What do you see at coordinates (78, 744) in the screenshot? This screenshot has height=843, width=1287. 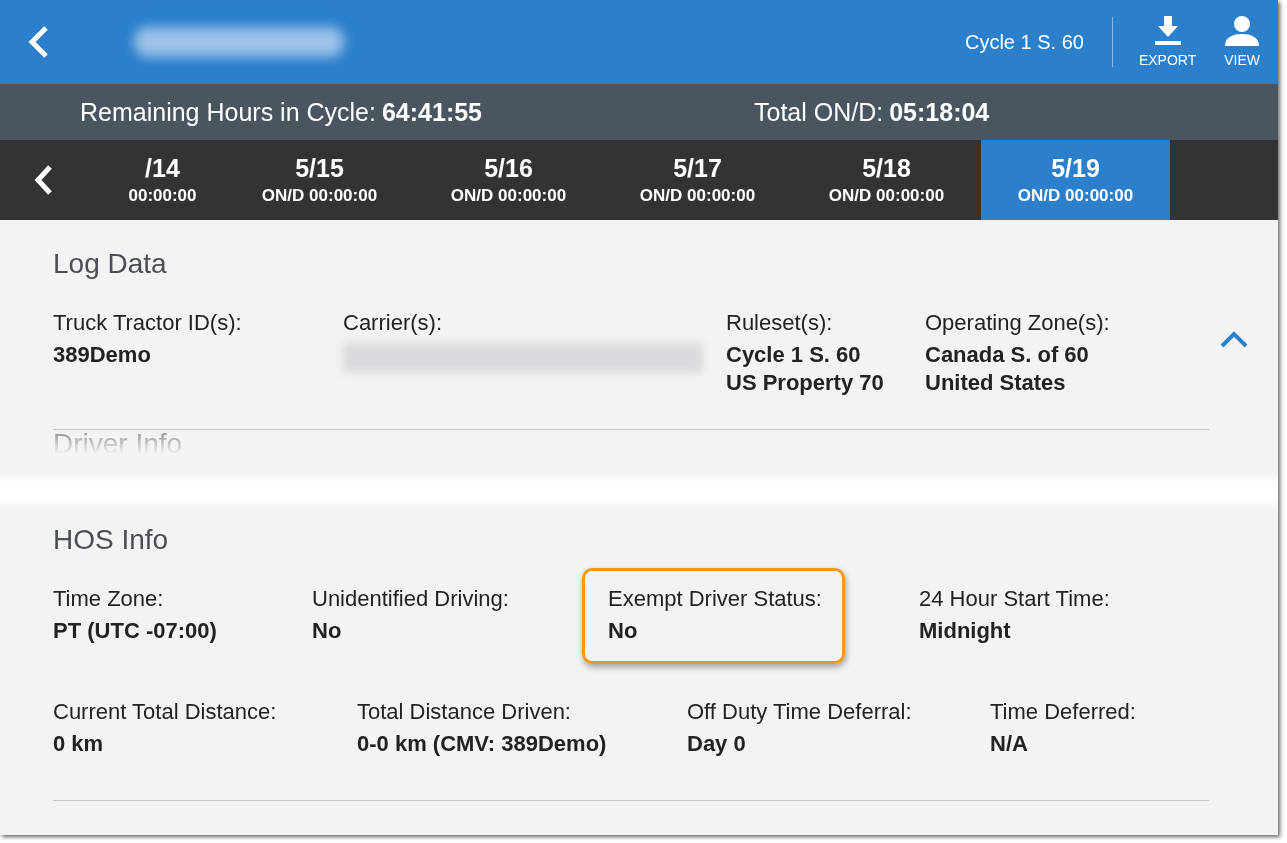 I see `field-value: 0 km` at bounding box center [78, 744].